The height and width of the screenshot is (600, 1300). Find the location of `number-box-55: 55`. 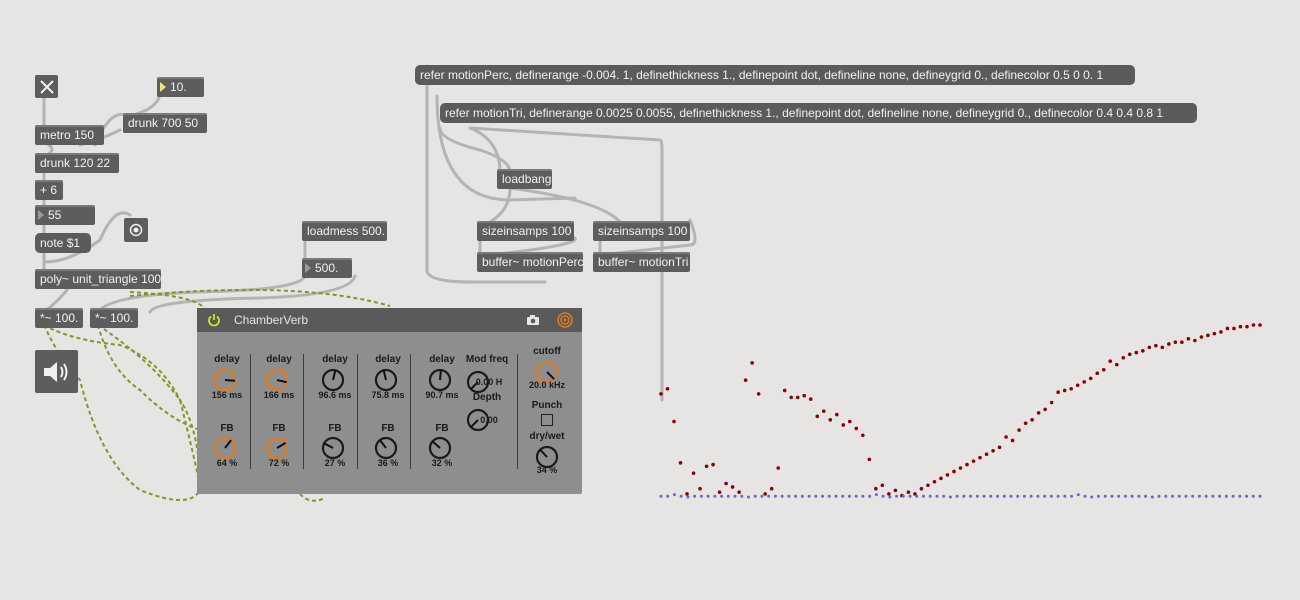

number-box-55: 55 is located at coordinates (65, 215).